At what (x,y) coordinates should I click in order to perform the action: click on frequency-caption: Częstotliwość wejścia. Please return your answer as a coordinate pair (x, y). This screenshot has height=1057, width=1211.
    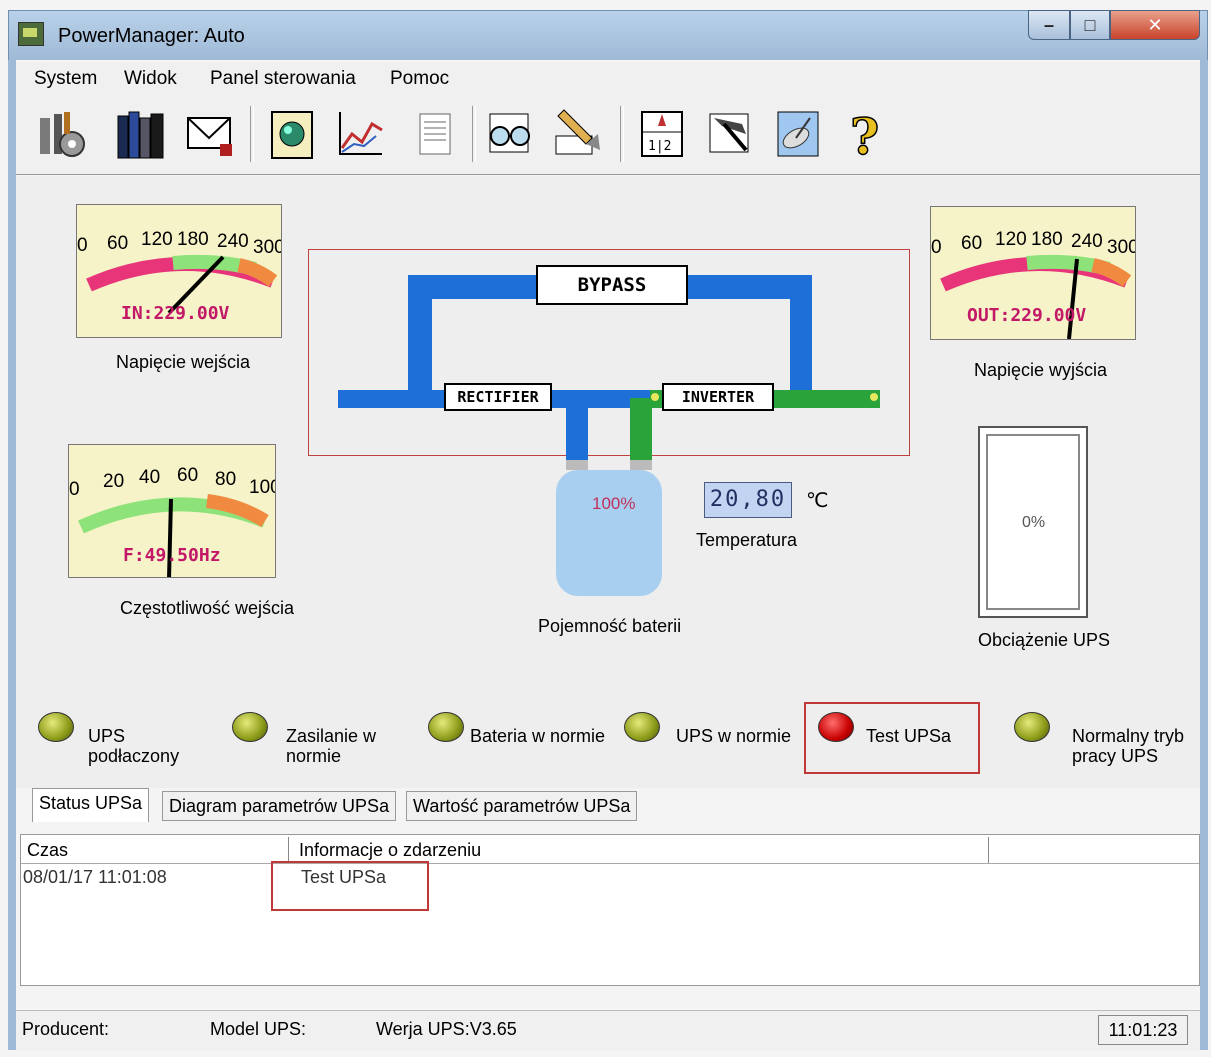
    Looking at the image, I should click on (207, 608).